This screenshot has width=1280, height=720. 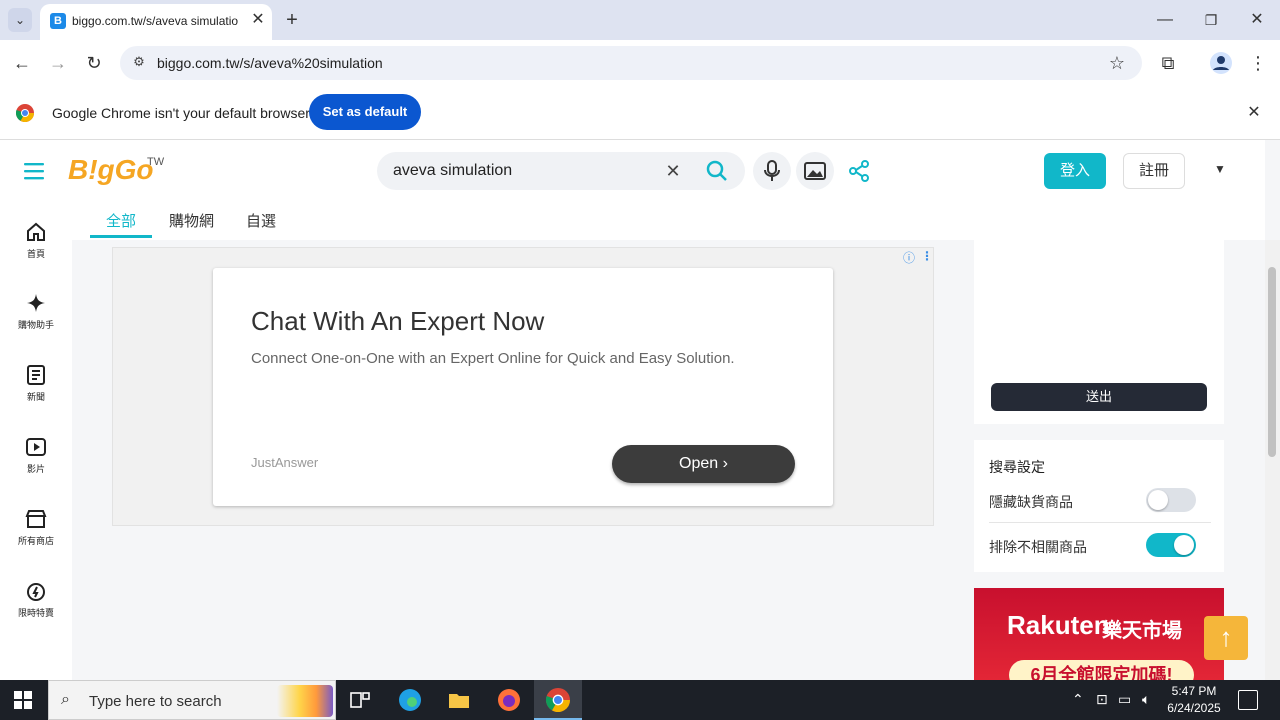 What do you see at coordinates (509, 700) in the screenshot?
I see `firefox-icon` at bounding box center [509, 700].